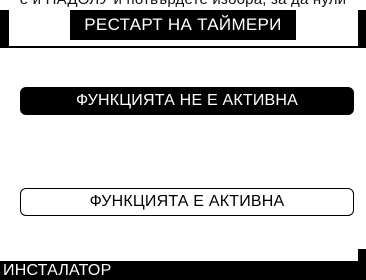 This screenshot has width=366, height=280. What do you see at coordinates (4, 29) in the screenshot?
I see `left-frame` at bounding box center [4, 29].